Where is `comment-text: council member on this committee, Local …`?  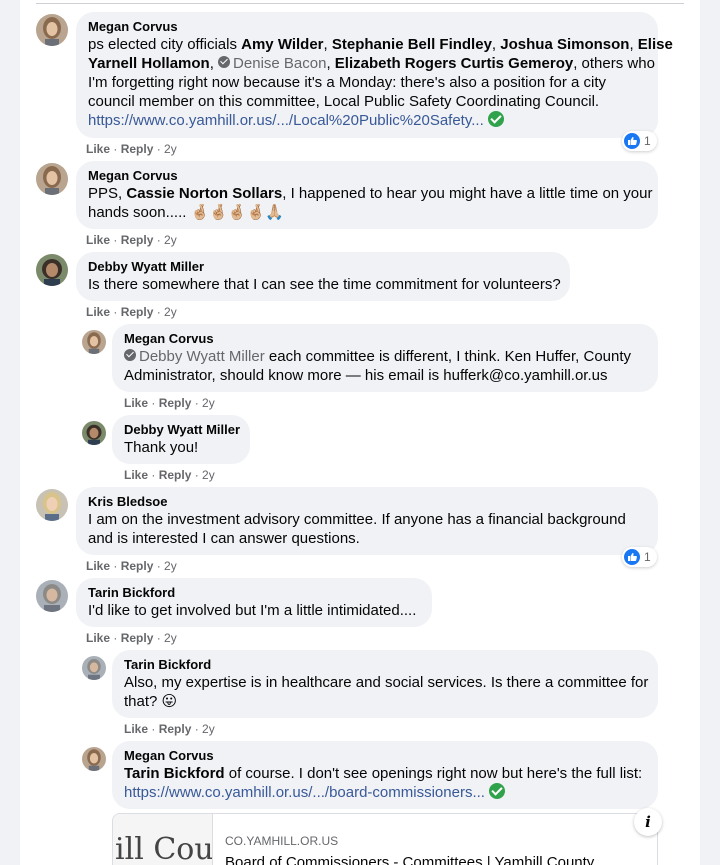 comment-text: council member on this committee, Local … is located at coordinates (344, 101).